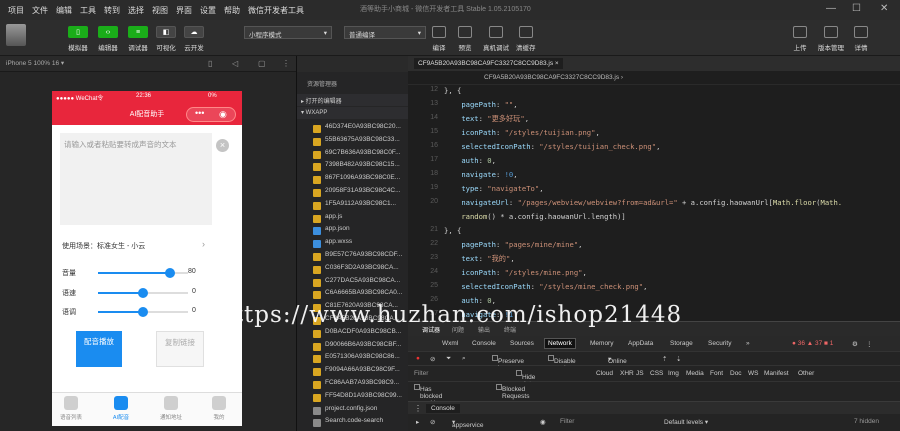  What do you see at coordinates (534, 216) in the screenshot?
I see `code-line: random() * a.config.haowanUrl.length)]` at bounding box center [534, 216].